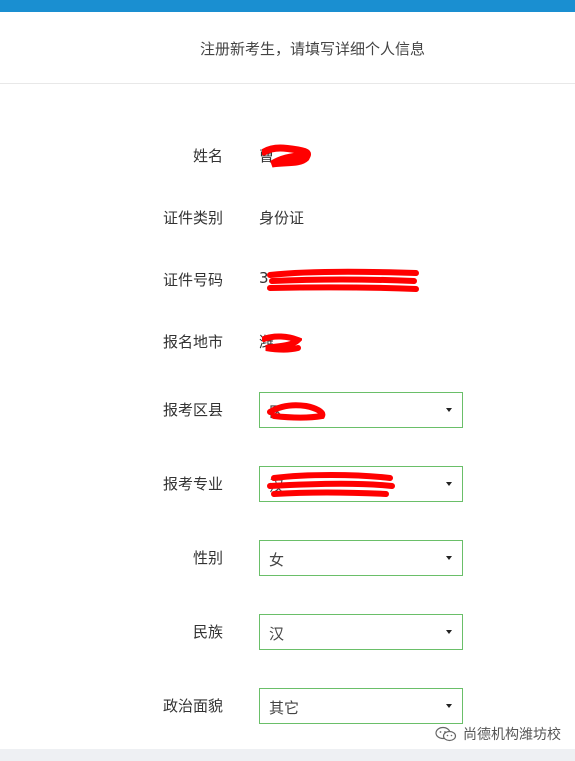 This screenshot has height=761, width=575. What do you see at coordinates (361, 410) in the screenshot?
I see `district-select: 区` at bounding box center [361, 410].